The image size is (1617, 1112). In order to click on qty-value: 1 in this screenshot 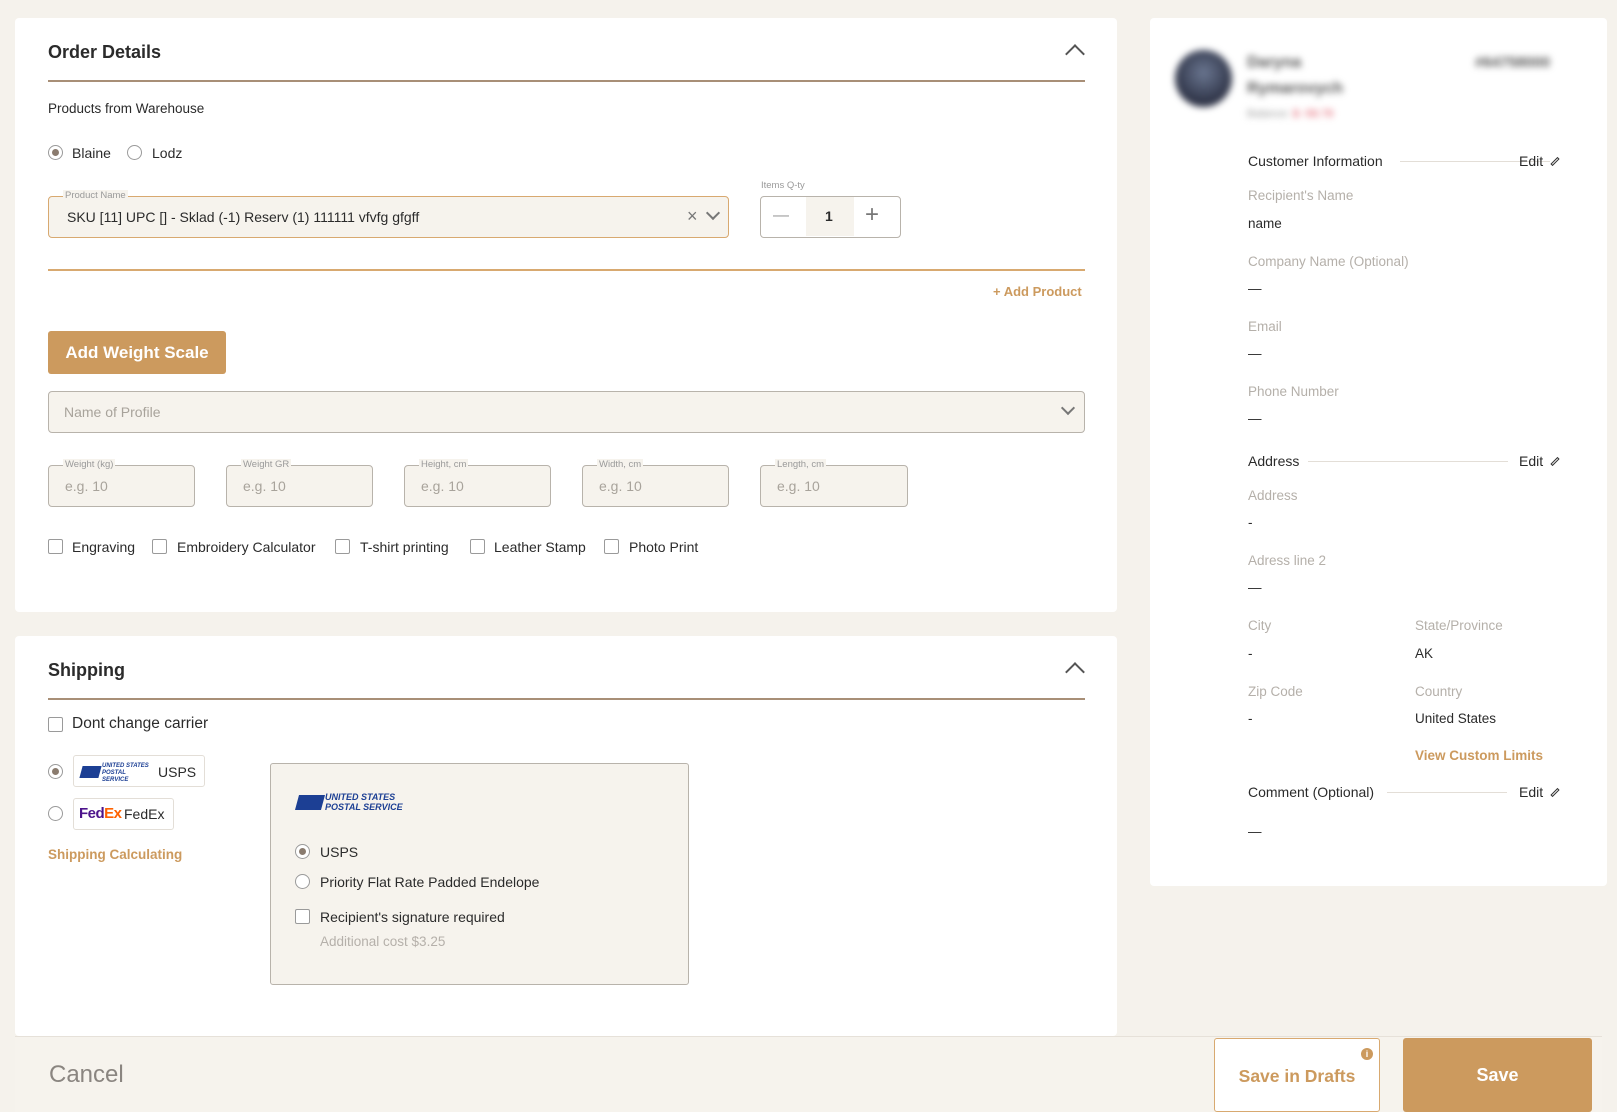, I will do `click(829, 216)`.